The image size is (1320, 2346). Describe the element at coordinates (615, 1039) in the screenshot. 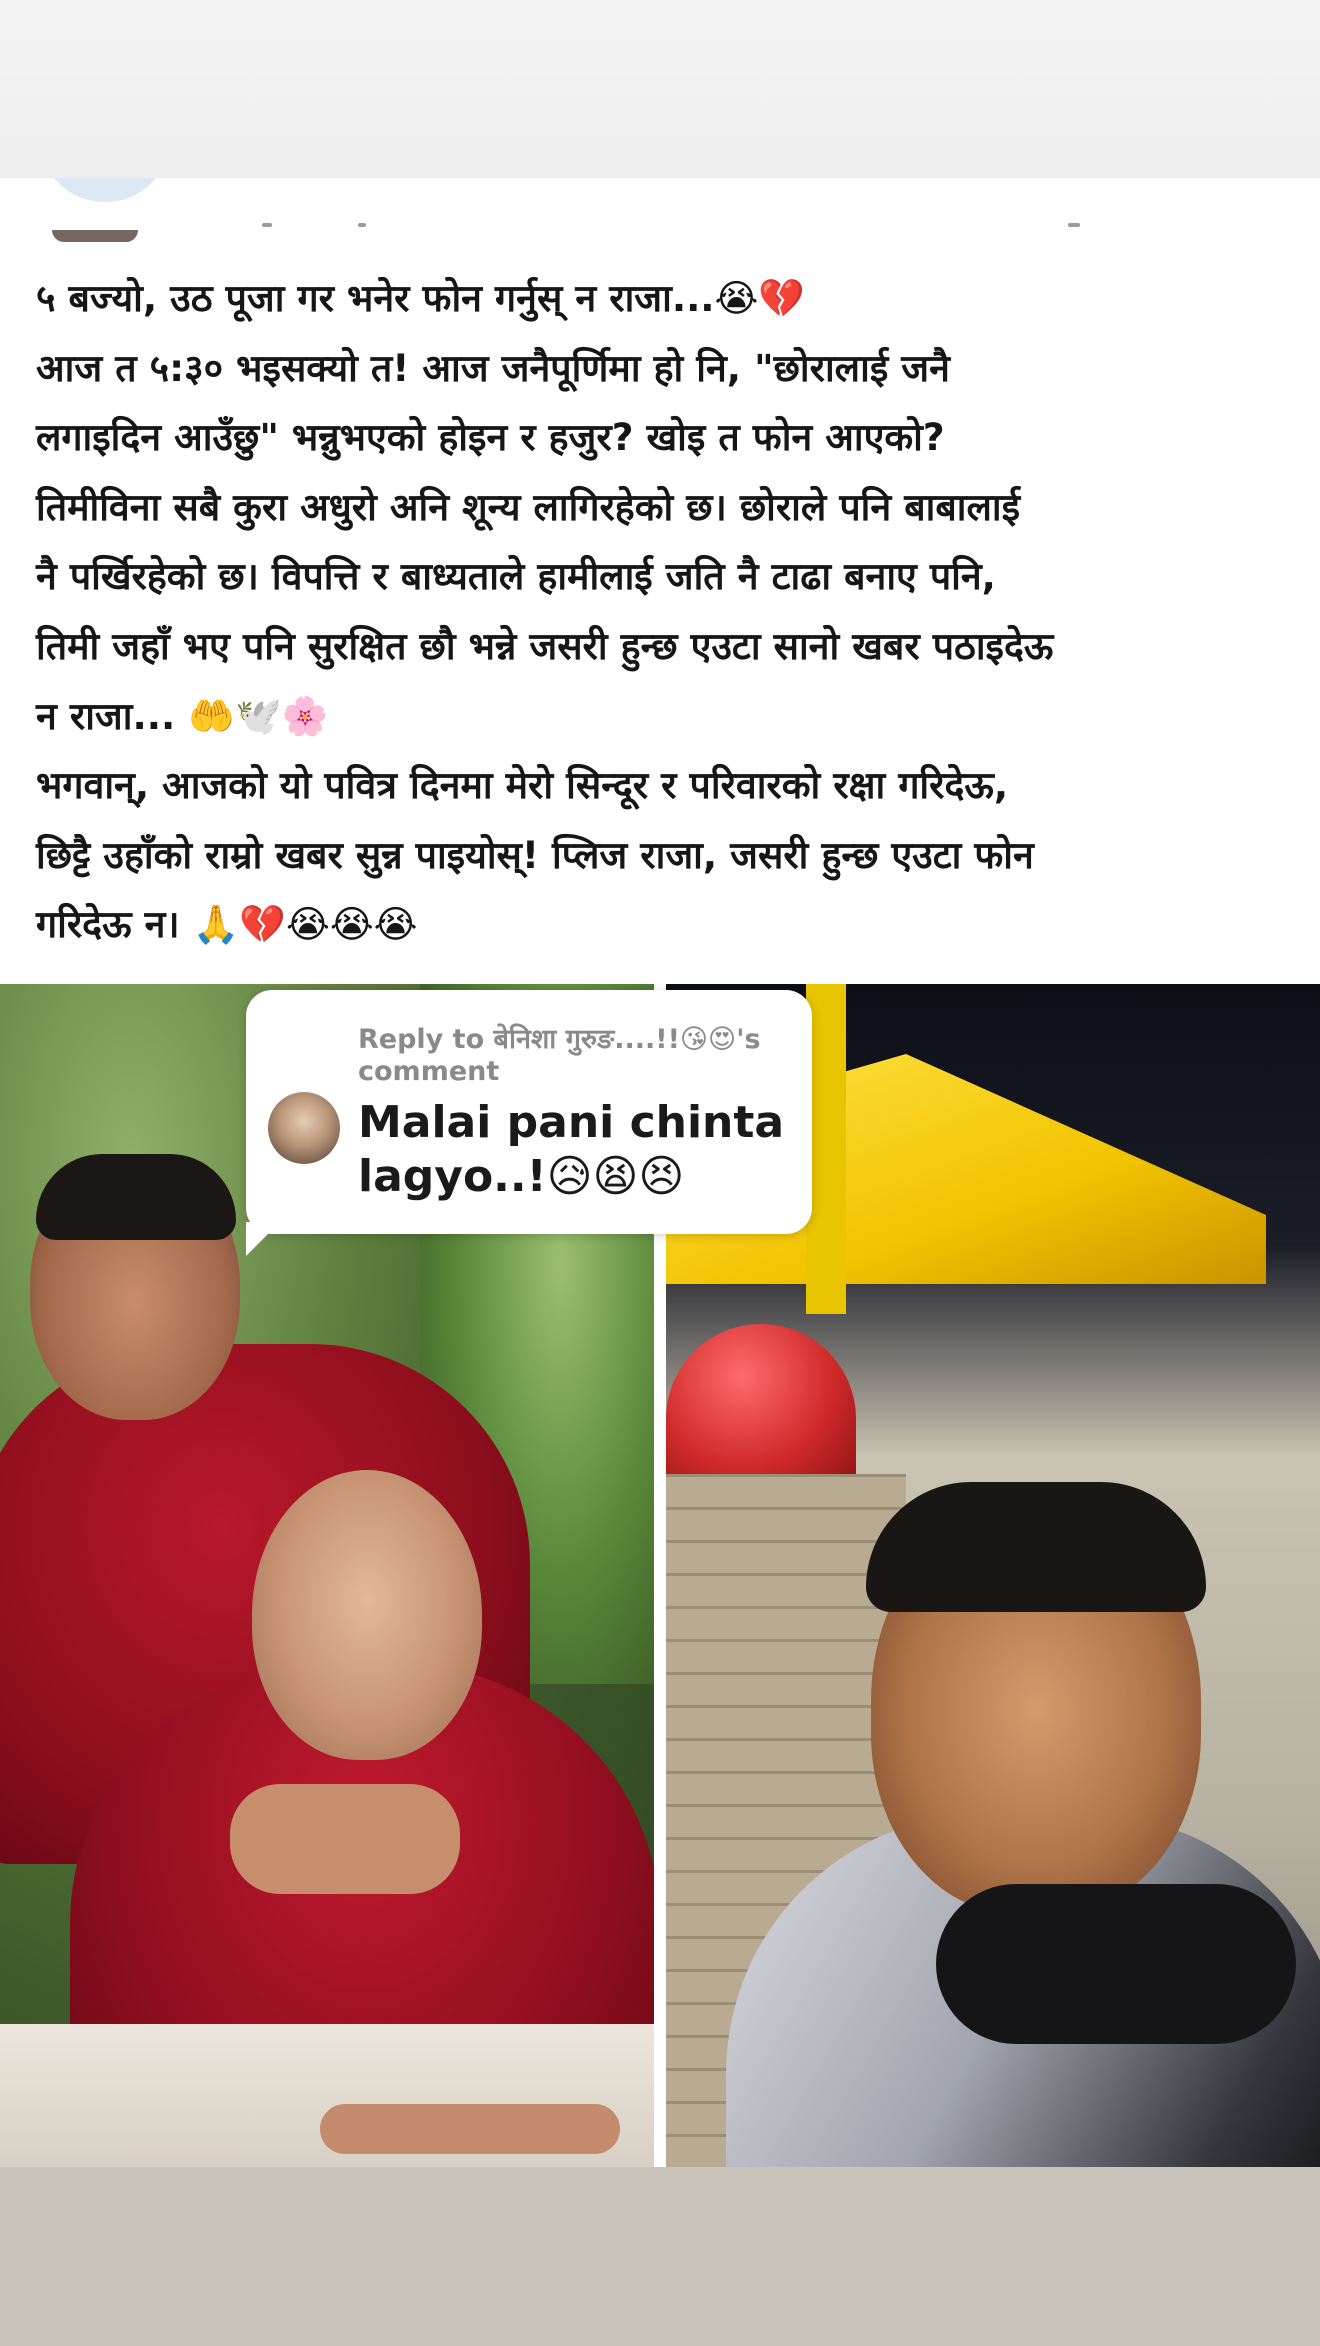

I see `reply-target-name: बेनिशा गुरुङ....!!😘😍` at that location.